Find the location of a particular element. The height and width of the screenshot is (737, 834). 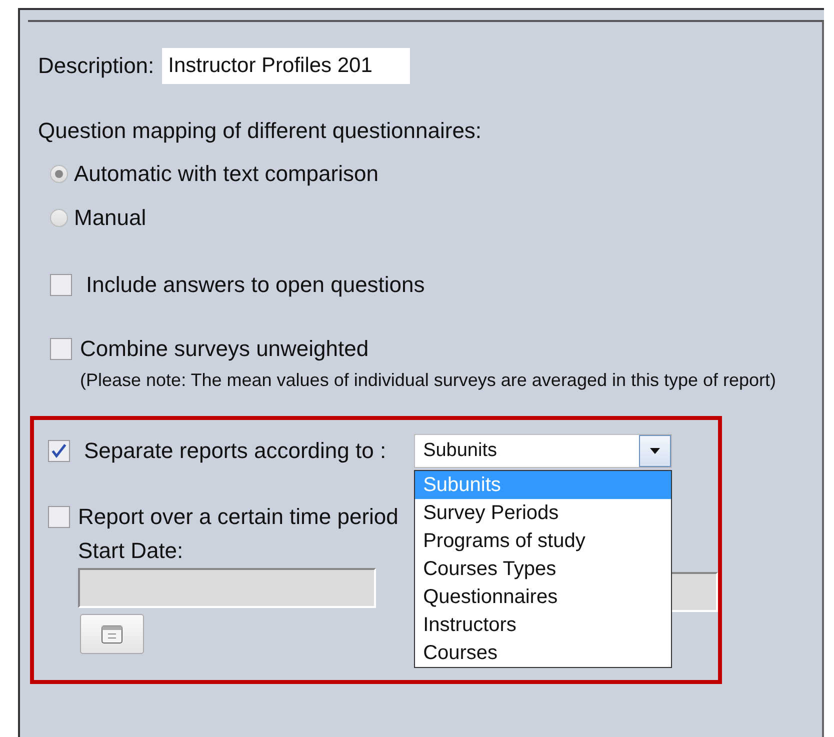

dropdown-option: Survey Periods is located at coordinates (543, 513).